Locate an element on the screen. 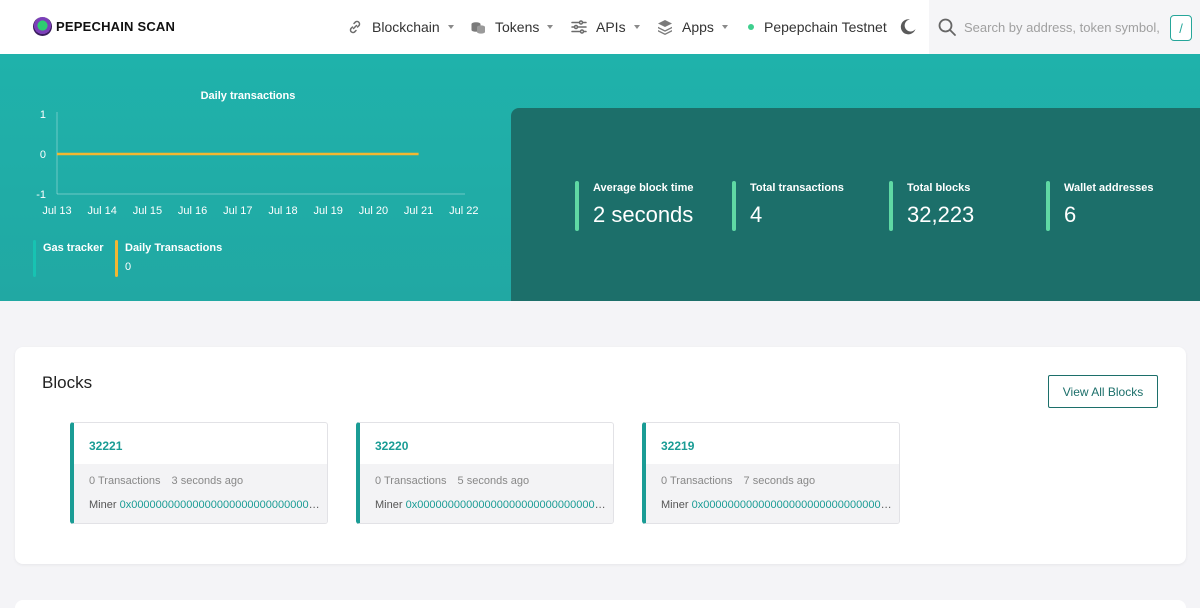 Image resolution: width=1200 pixels, height=608 pixels. block-age: 3 seconds ago is located at coordinates (207, 481).